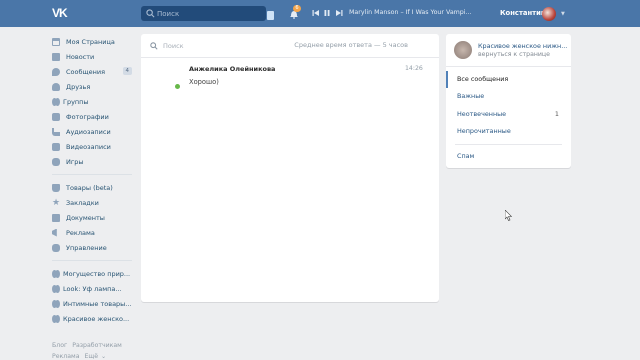  I want to click on sidebar-item-label: Моя Страница, so click(90, 41).